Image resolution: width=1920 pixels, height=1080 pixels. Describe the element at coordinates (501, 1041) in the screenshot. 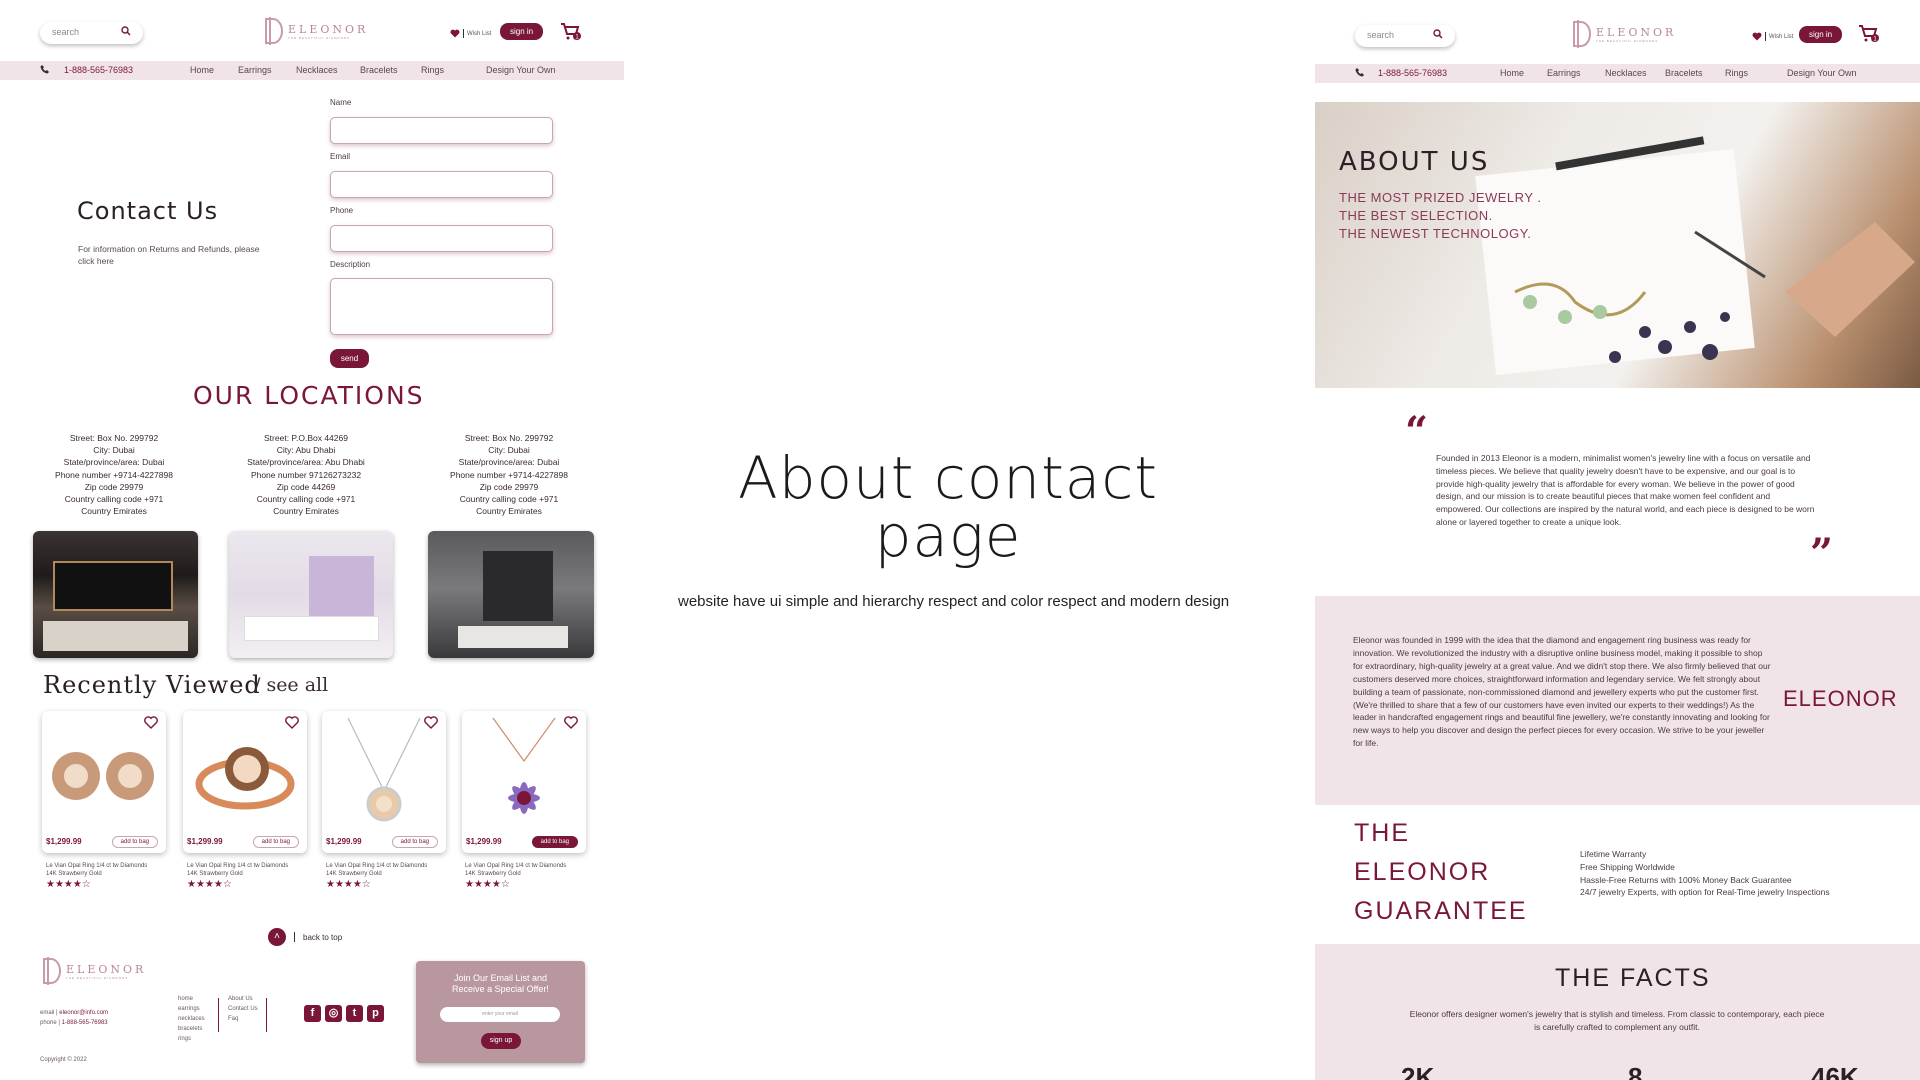

I see `sign-up-button: sign up` at that location.